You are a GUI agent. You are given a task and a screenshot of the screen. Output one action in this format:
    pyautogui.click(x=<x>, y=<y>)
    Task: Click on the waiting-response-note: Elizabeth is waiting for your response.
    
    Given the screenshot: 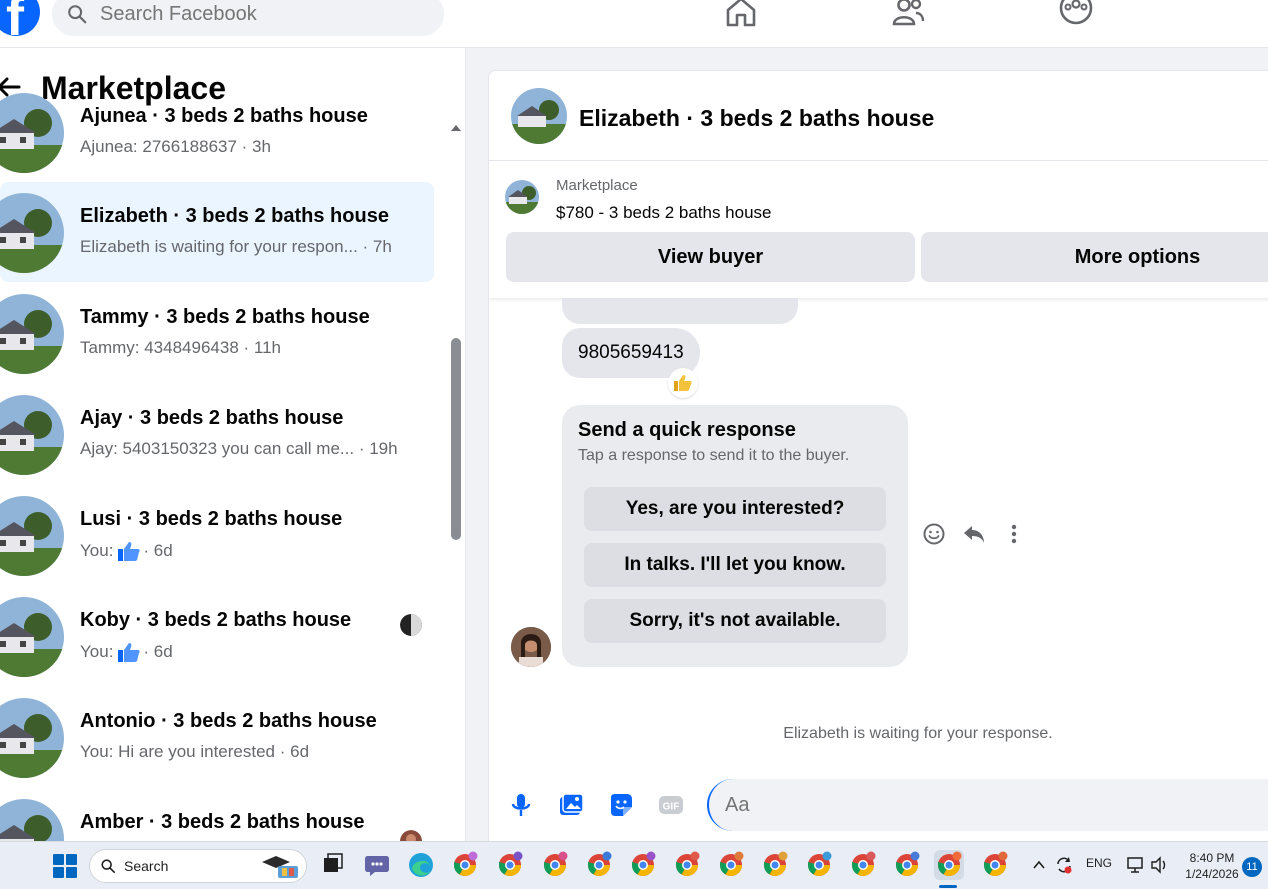 What is the action you would take?
    pyautogui.click(x=918, y=733)
    